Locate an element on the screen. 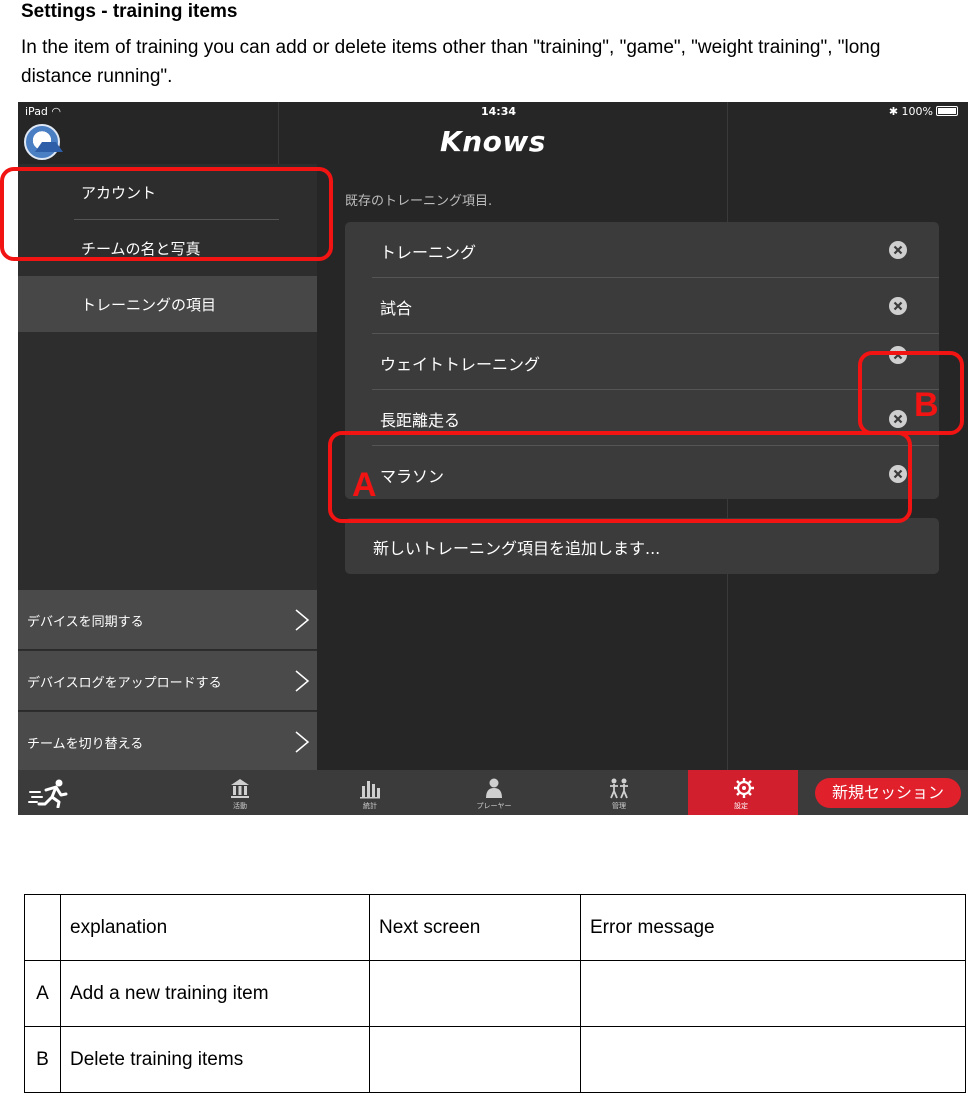  team-crest-icon is located at coordinates (43, 142).